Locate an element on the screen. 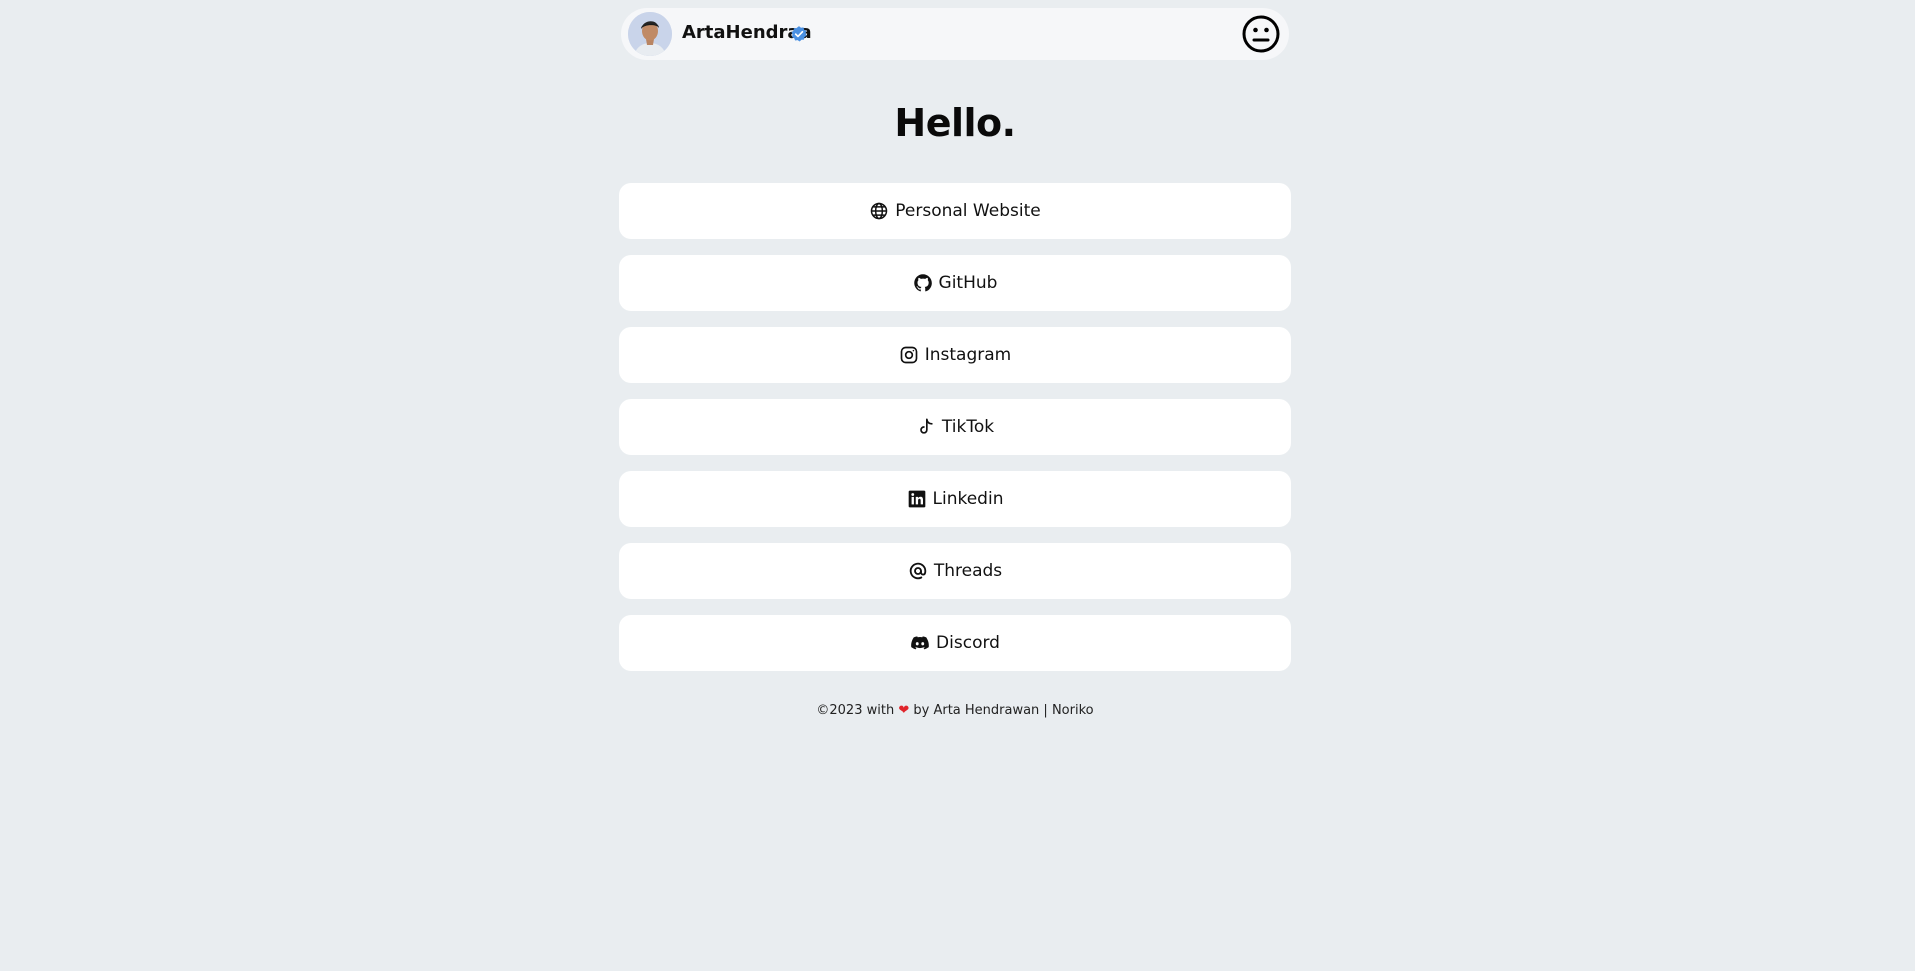 Image resolution: width=1915 pixels, height=971 pixels. verified-badge-icon is located at coordinates (799, 34).